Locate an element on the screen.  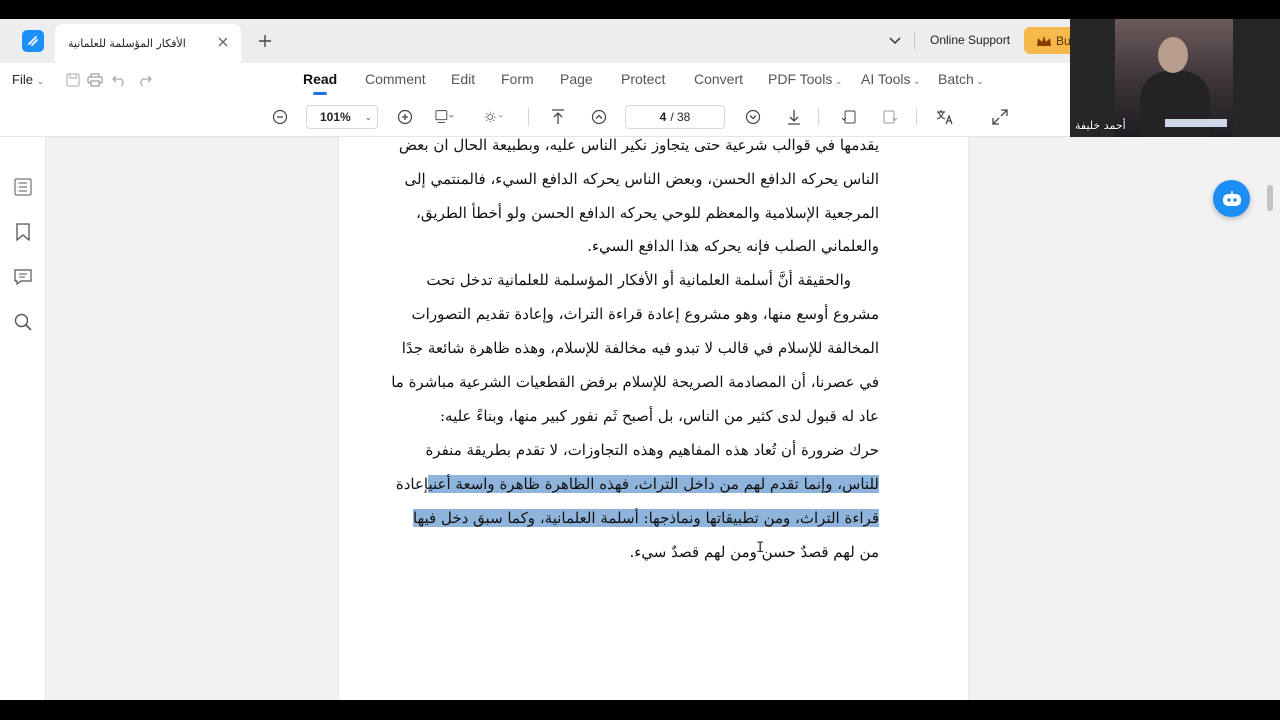
zoom-in-icon is located at coordinates (405, 117).